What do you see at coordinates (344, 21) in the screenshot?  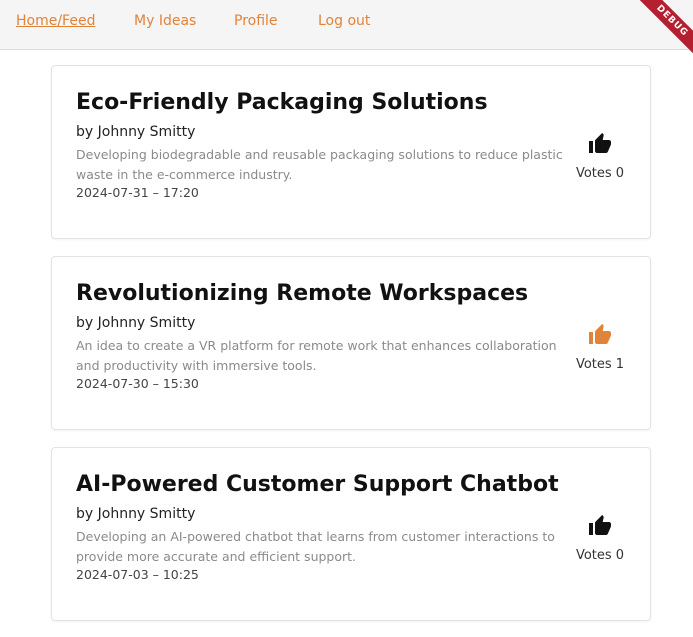 I see `nav-logout: Log out` at bounding box center [344, 21].